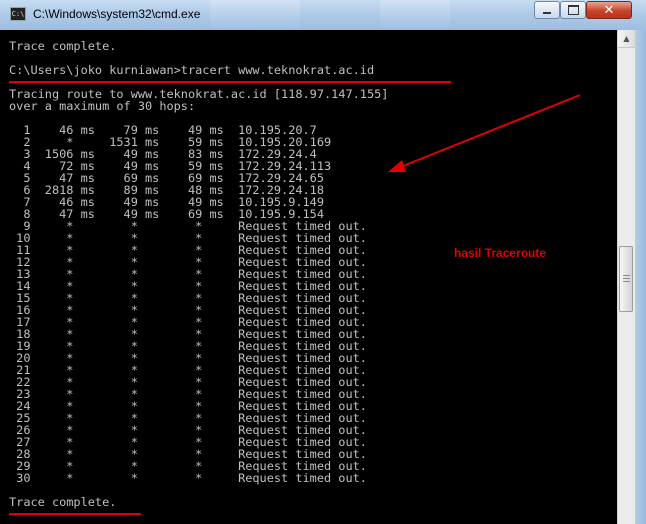  I want to click on maximize-button, so click(573, 10).